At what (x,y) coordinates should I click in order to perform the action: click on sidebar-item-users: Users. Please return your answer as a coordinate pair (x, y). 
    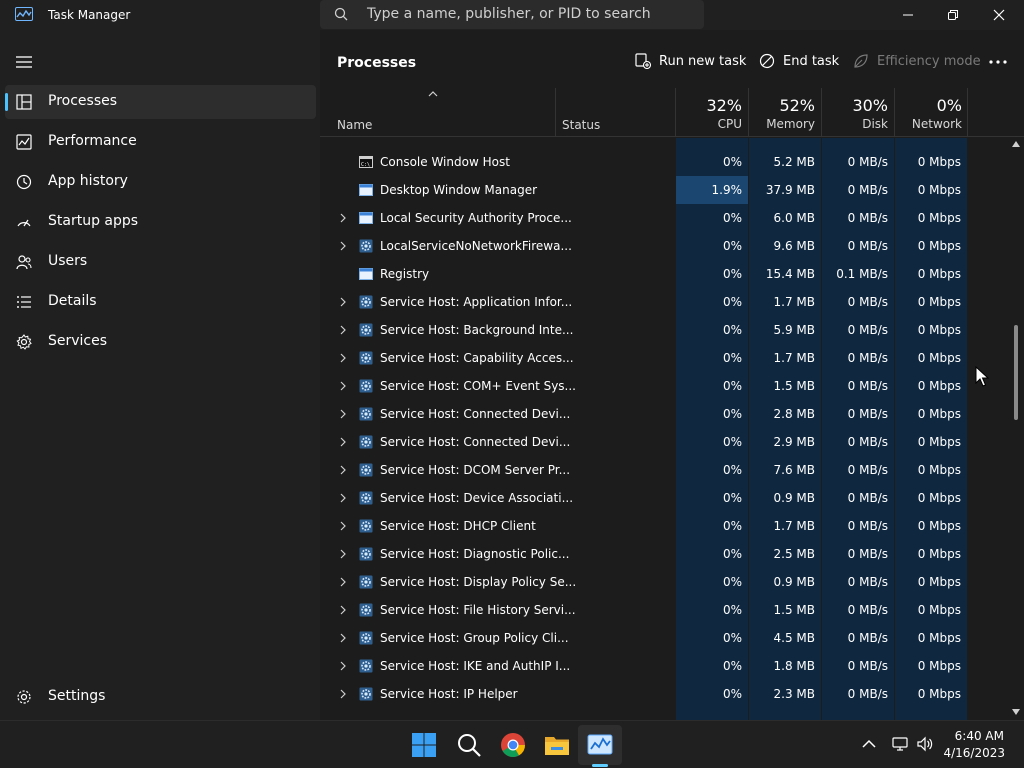
    Looking at the image, I should click on (160, 262).